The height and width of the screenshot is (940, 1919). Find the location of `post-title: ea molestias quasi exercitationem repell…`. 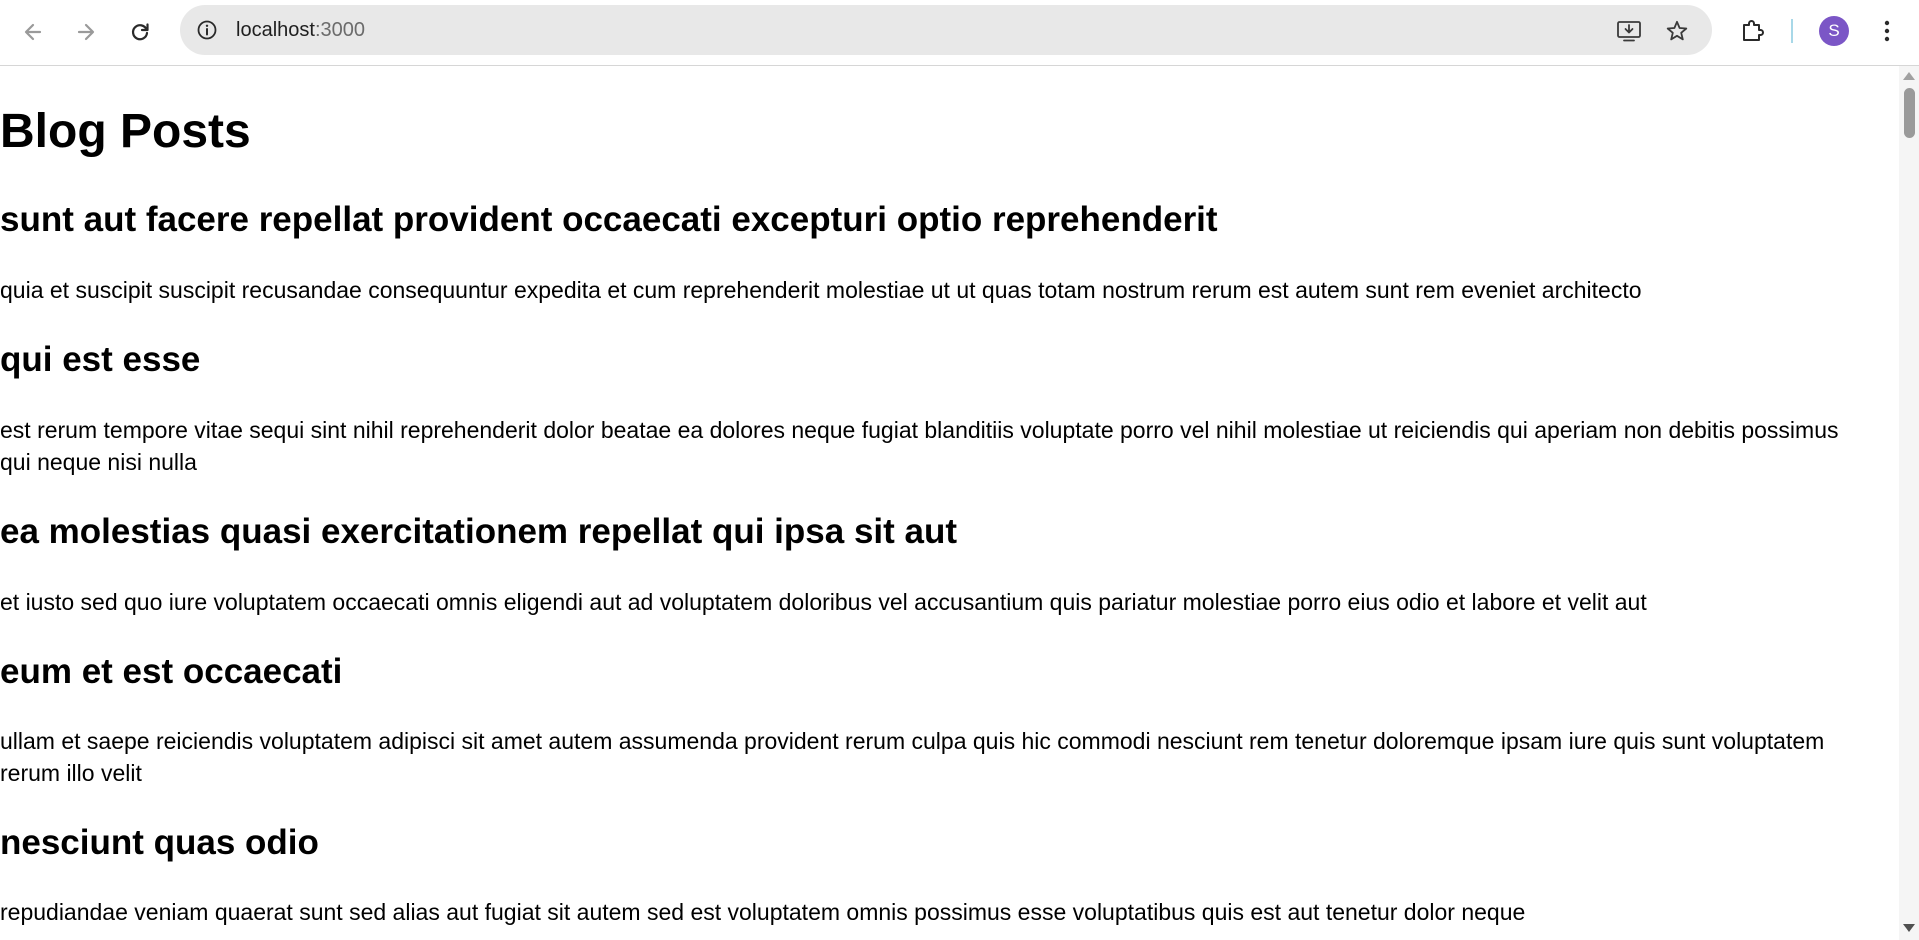

post-title: ea molestias quasi exercitationem repell… is located at coordinates (479, 531).